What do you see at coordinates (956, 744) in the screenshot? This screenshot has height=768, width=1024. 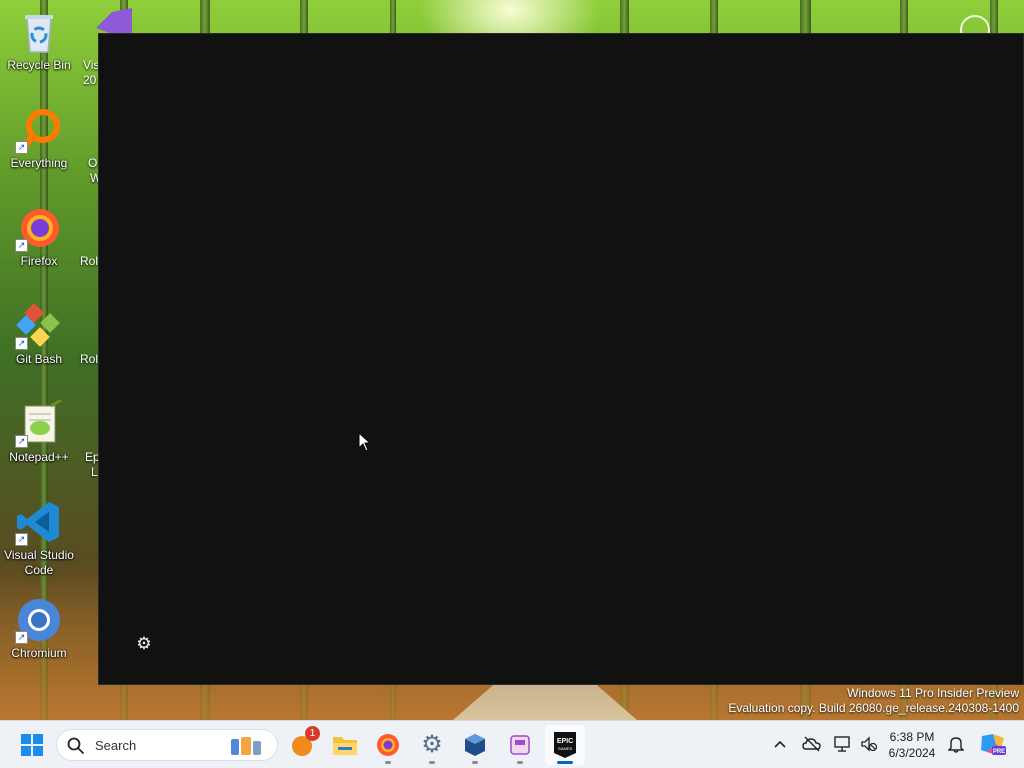 I see `notification-bell-icon` at bounding box center [956, 744].